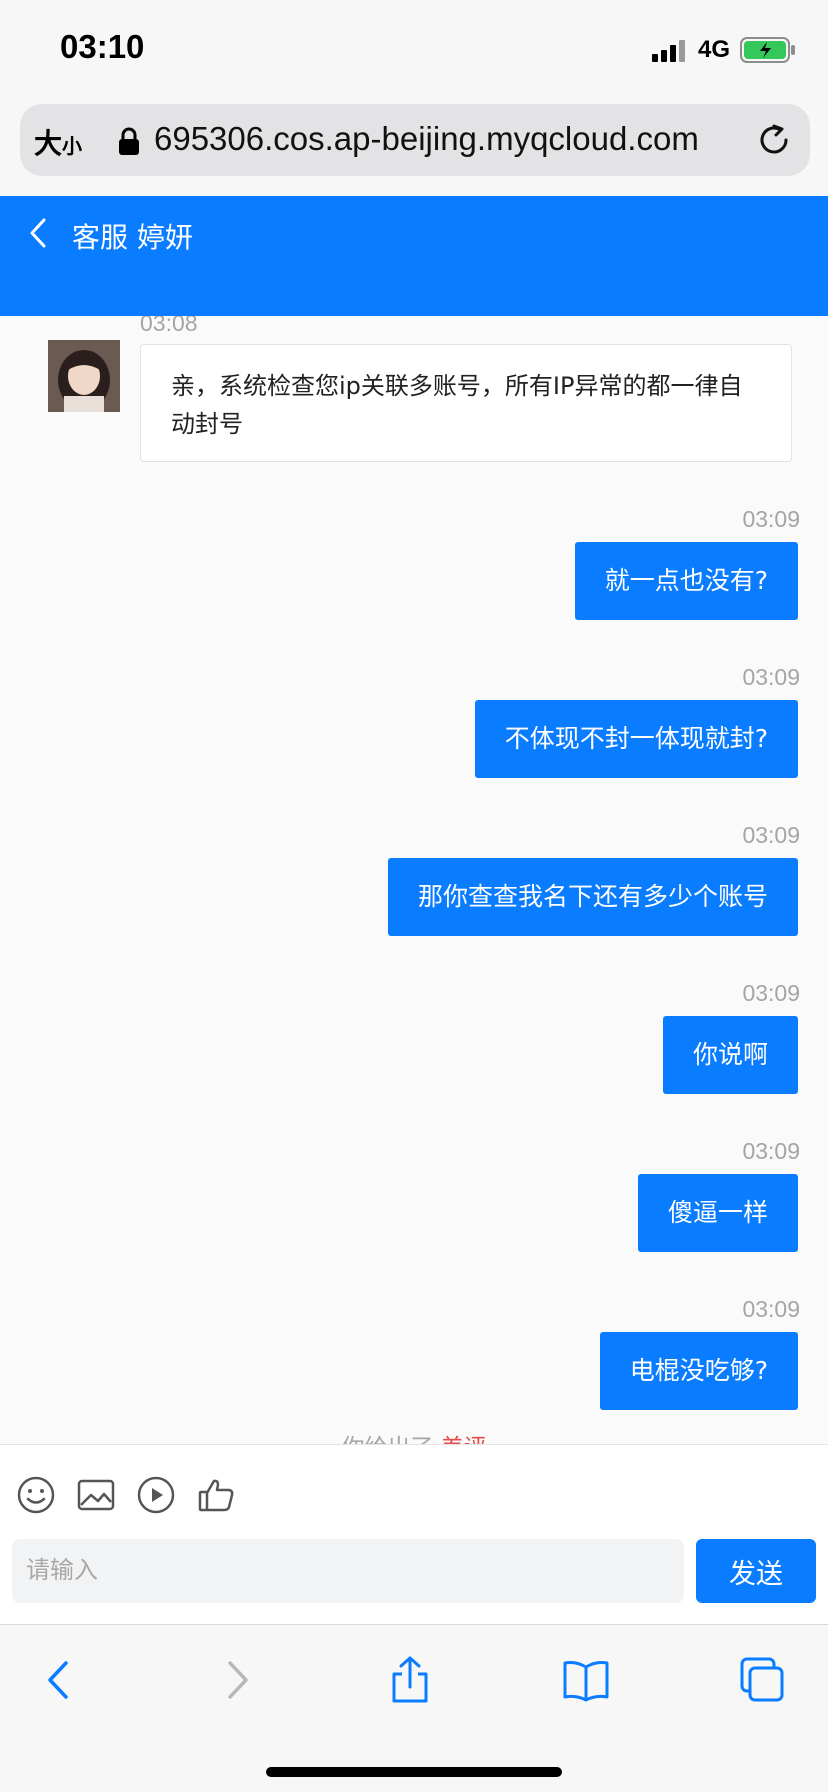  I want to click on network-type: 4G, so click(714, 49).